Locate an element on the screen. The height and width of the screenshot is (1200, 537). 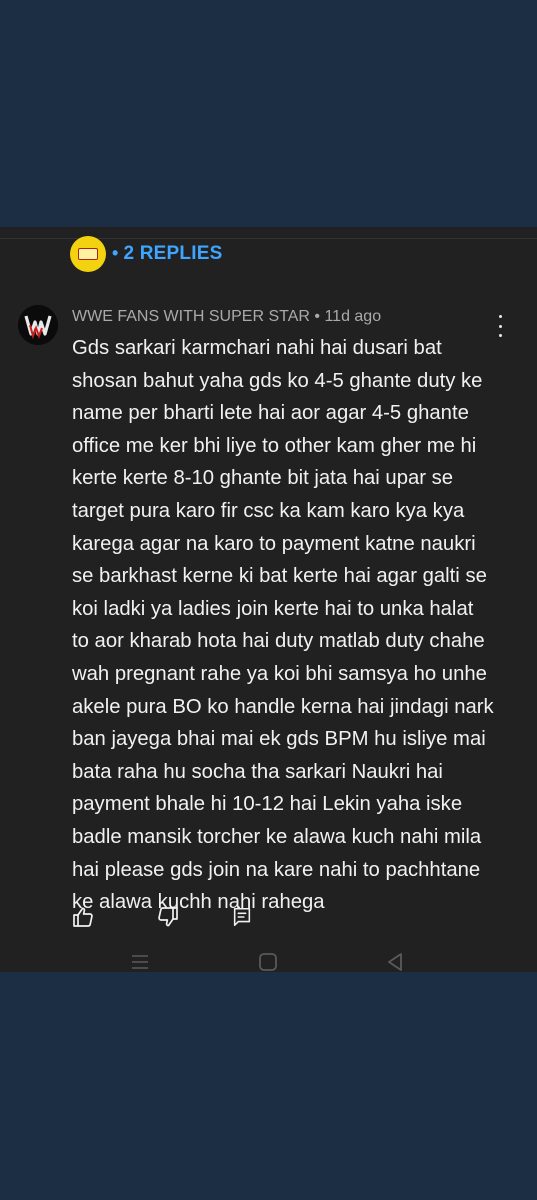
recent-apps-icon is located at coordinates (140, 962).